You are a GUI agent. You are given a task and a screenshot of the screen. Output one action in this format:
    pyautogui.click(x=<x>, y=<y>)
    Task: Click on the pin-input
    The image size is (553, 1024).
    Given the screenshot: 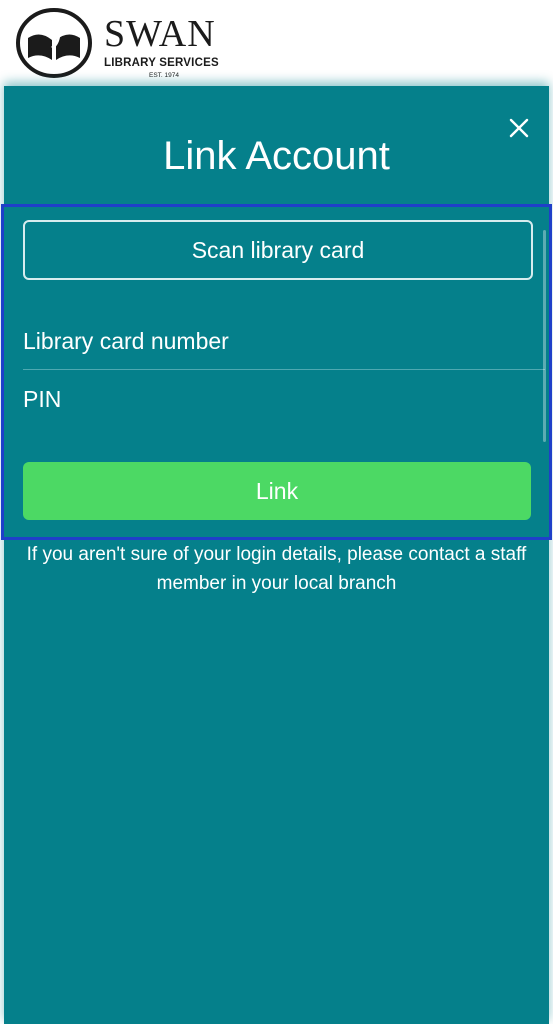 What is the action you would take?
    pyautogui.click(x=284, y=399)
    